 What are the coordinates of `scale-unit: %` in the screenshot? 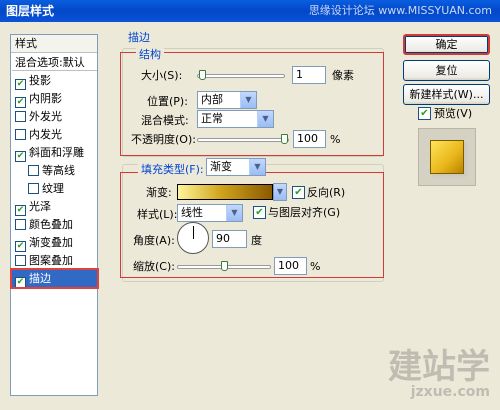 It's located at (315, 266).